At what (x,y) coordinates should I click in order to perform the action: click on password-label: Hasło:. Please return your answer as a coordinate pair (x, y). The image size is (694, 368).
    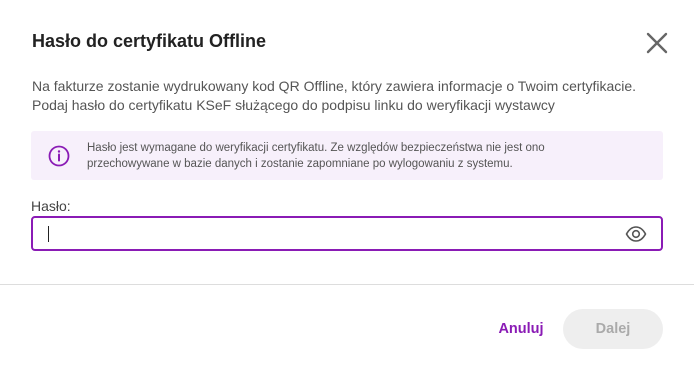
    Looking at the image, I should click on (51, 206).